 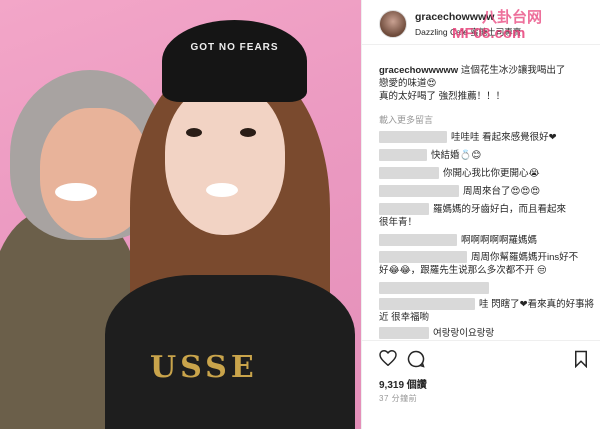 I want to click on watermark-url: MF08.com, so click(x=489, y=33).